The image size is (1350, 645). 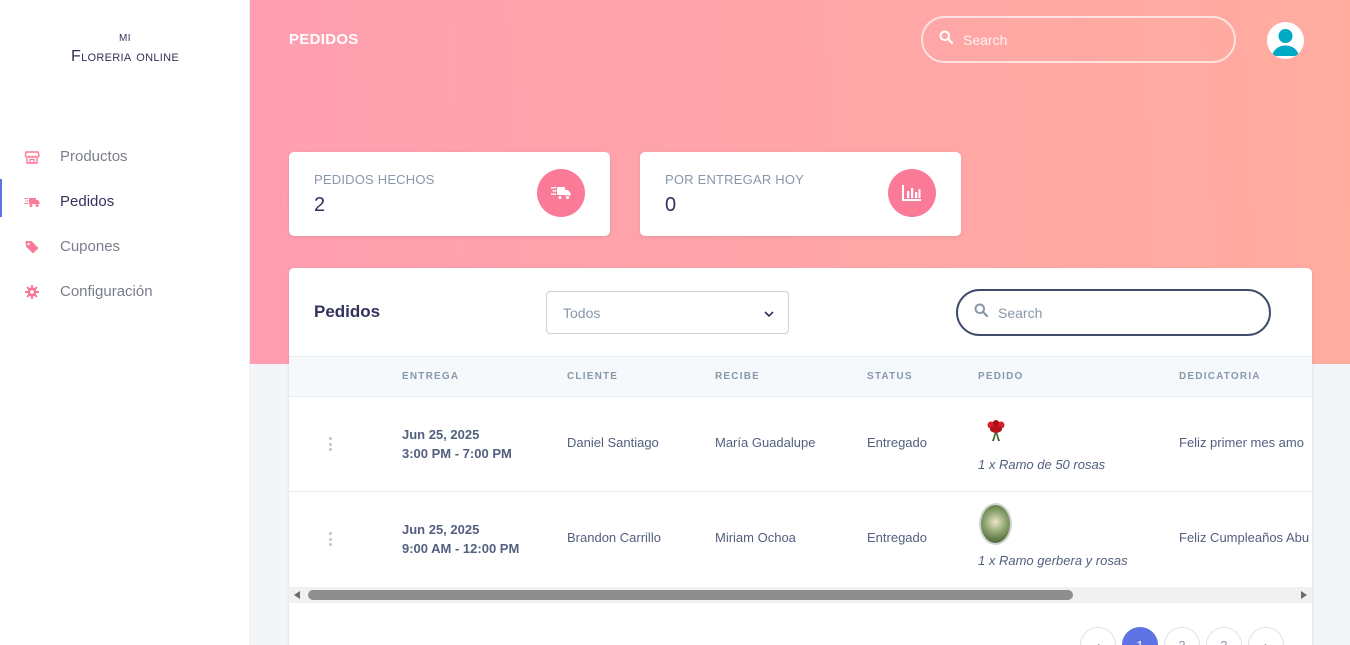 I want to click on delivery-time: 3:00 PM - 7:00 PM, so click(x=457, y=453).